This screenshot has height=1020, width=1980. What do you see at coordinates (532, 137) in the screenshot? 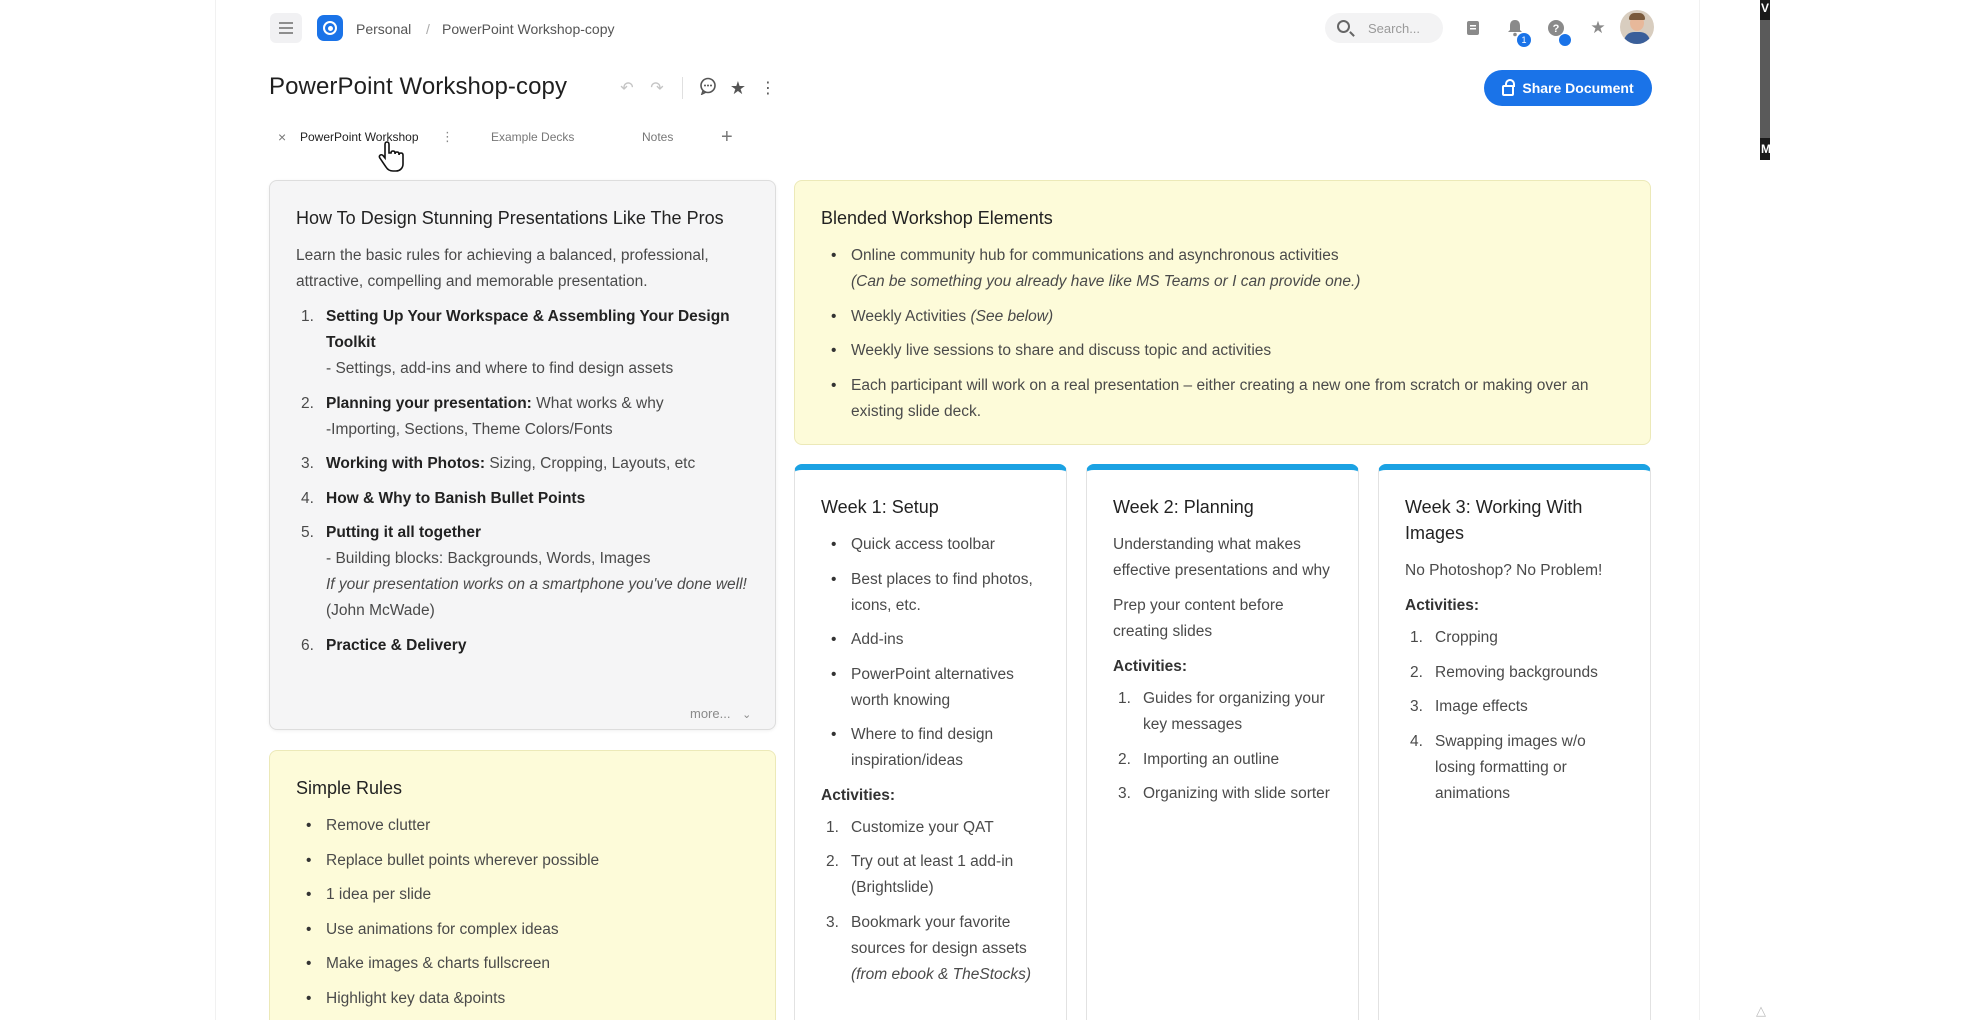
I see `tab-example-decks: Example Decks` at bounding box center [532, 137].